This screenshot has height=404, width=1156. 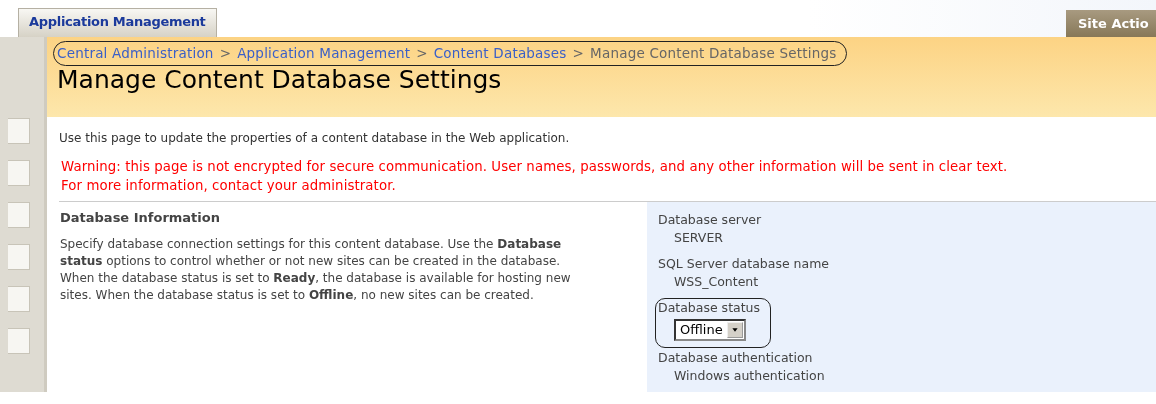 What do you see at coordinates (135, 53) in the screenshot?
I see `breadcrumb-link: Central Administration` at bounding box center [135, 53].